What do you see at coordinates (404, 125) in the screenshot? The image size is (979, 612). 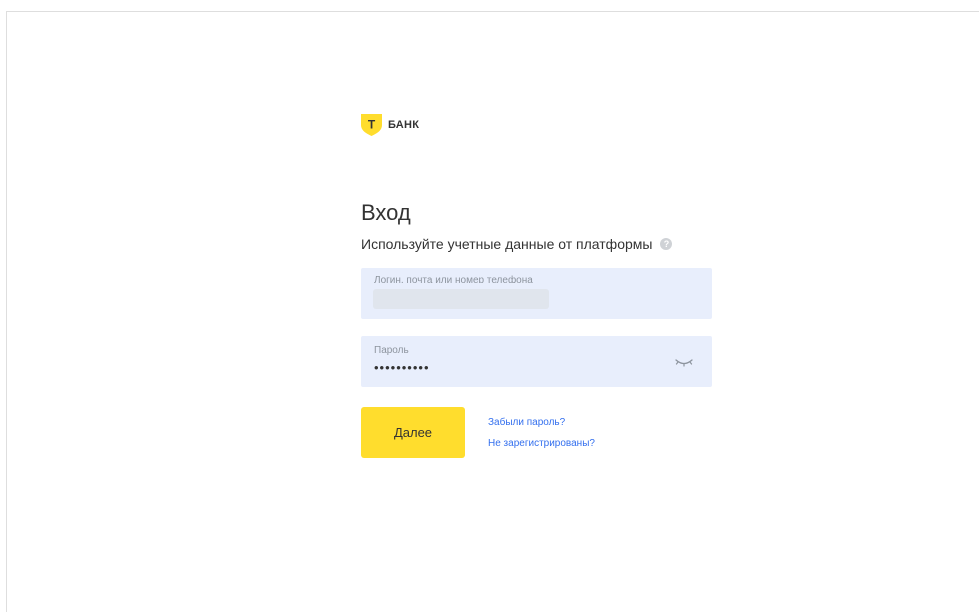 I see `logo-text: БАНК` at bounding box center [404, 125].